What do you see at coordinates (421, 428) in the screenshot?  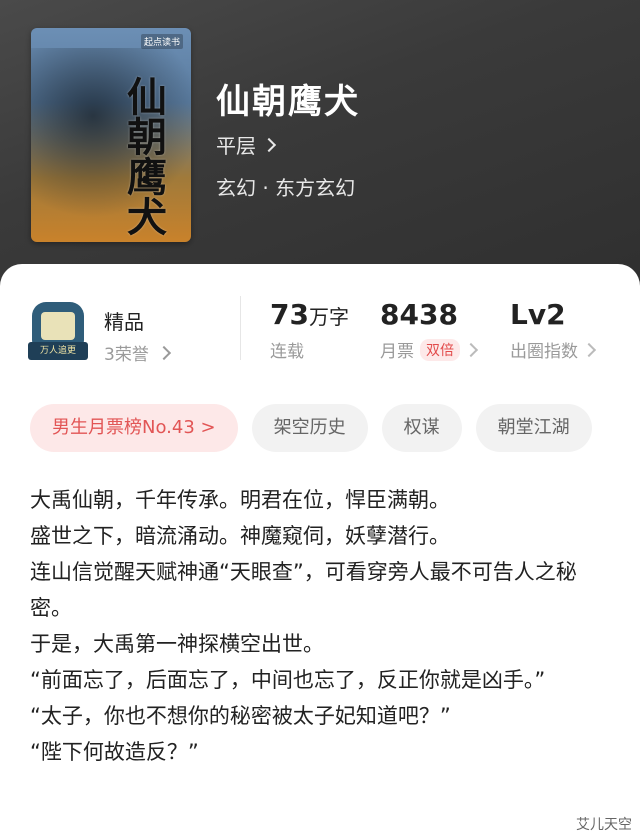 I see `tag-item: 权谋` at bounding box center [421, 428].